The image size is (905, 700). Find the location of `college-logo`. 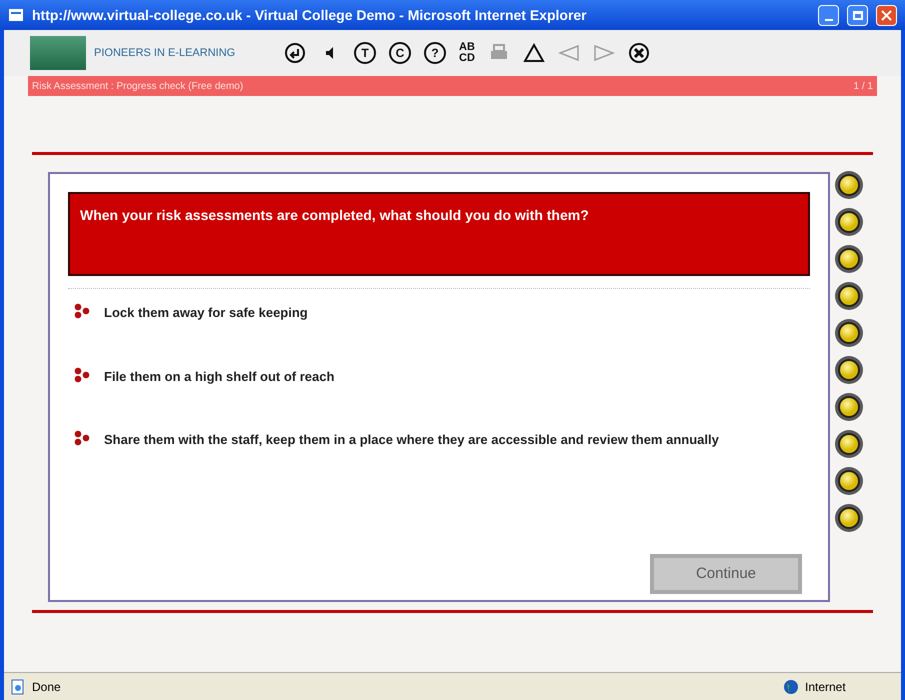

college-logo is located at coordinates (58, 53).